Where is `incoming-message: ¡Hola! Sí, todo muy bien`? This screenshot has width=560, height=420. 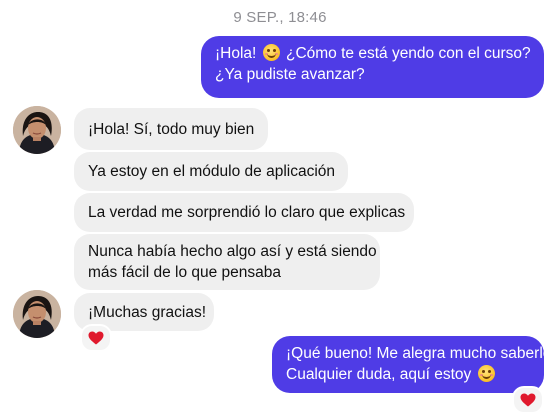 incoming-message: ¡Hola! Sí, todo muy bien is located at coordinates (171, 129).